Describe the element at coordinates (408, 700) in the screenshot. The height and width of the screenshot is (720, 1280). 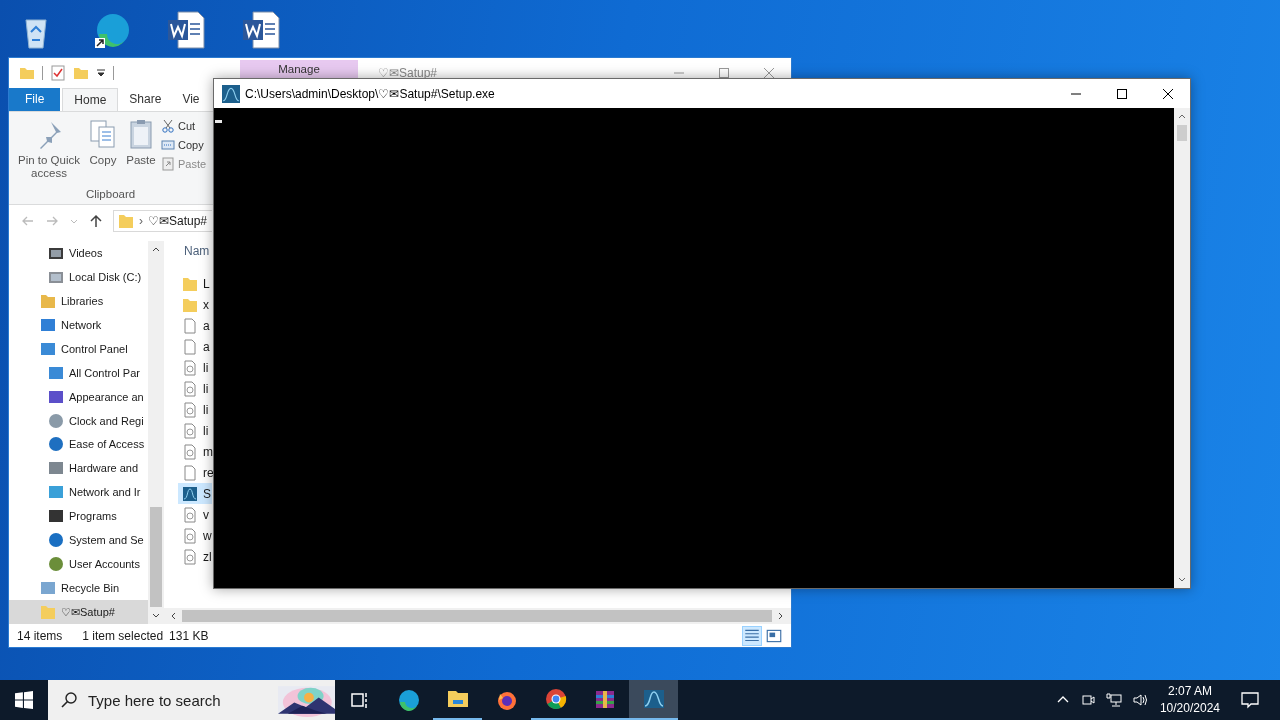
I see `browser-icon` at that location.